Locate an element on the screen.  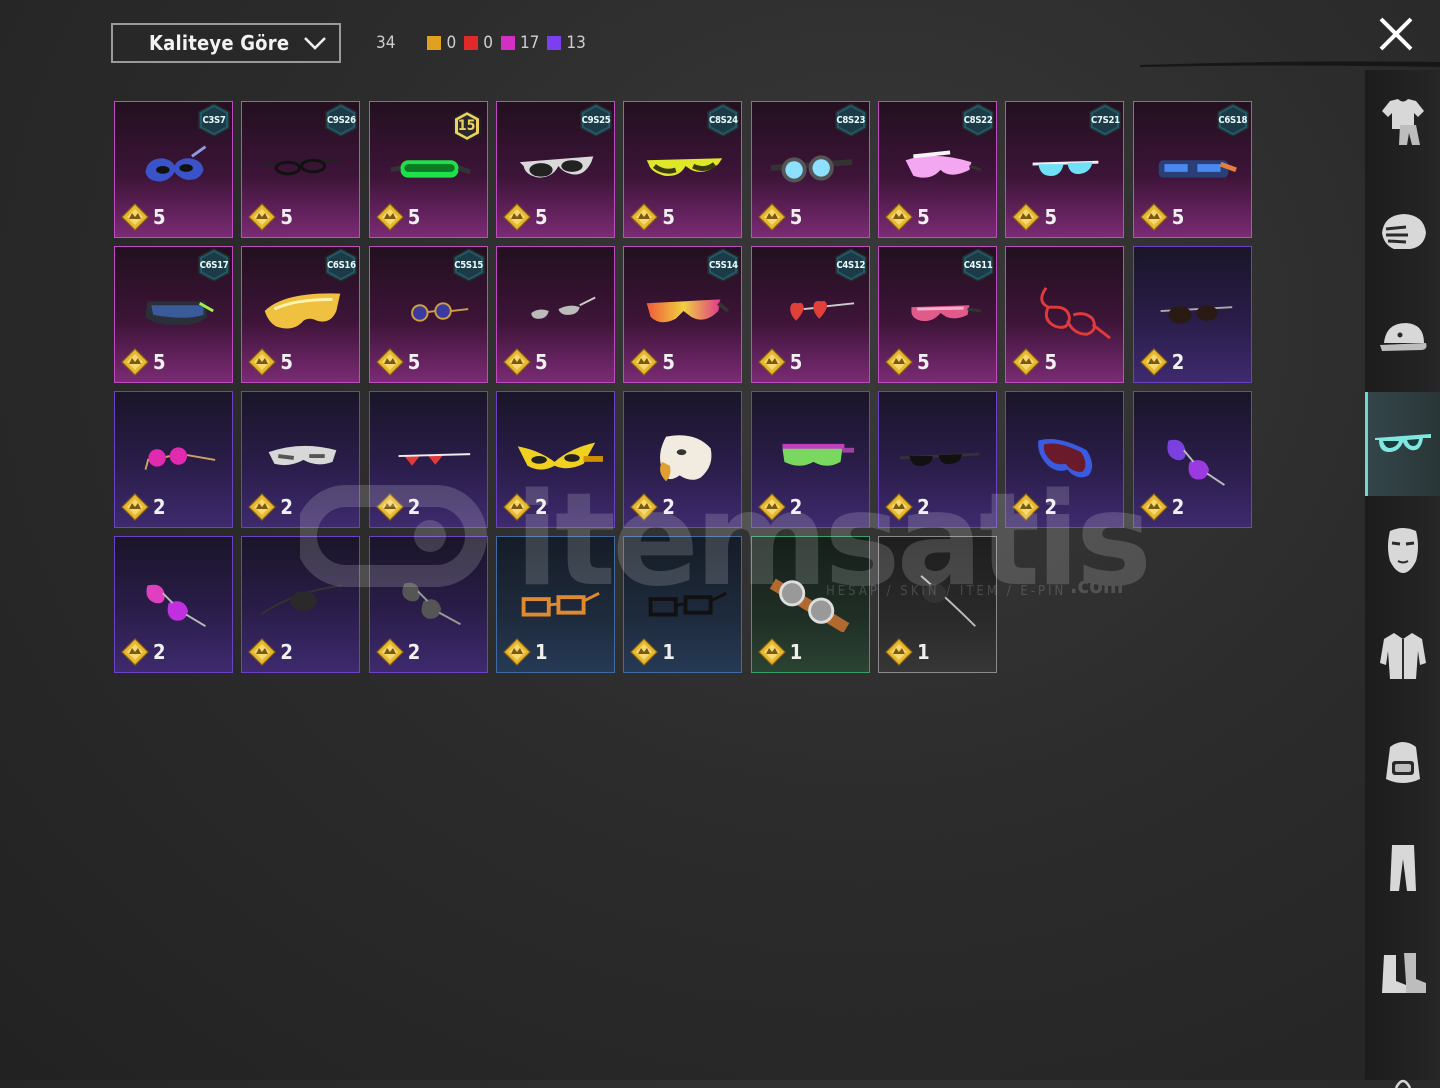
item-value-number: 1 is located at coordinates (668, 652).